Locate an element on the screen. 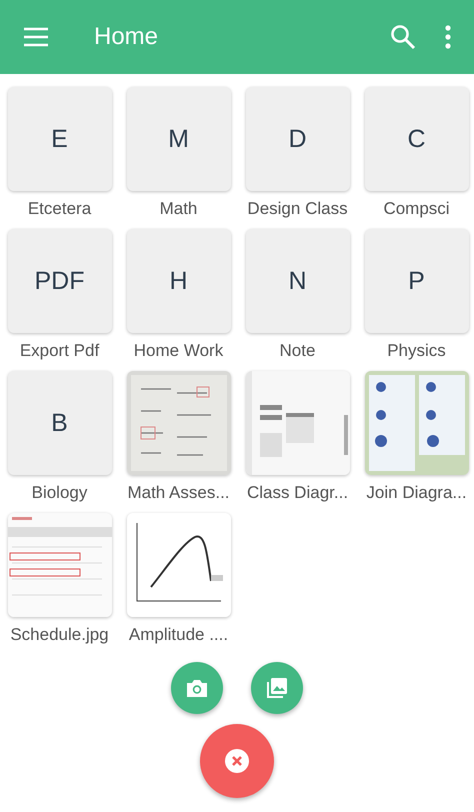 The width and height of the screenshot is (474, 812). app-title: Home is located at coordinates (127, 37).